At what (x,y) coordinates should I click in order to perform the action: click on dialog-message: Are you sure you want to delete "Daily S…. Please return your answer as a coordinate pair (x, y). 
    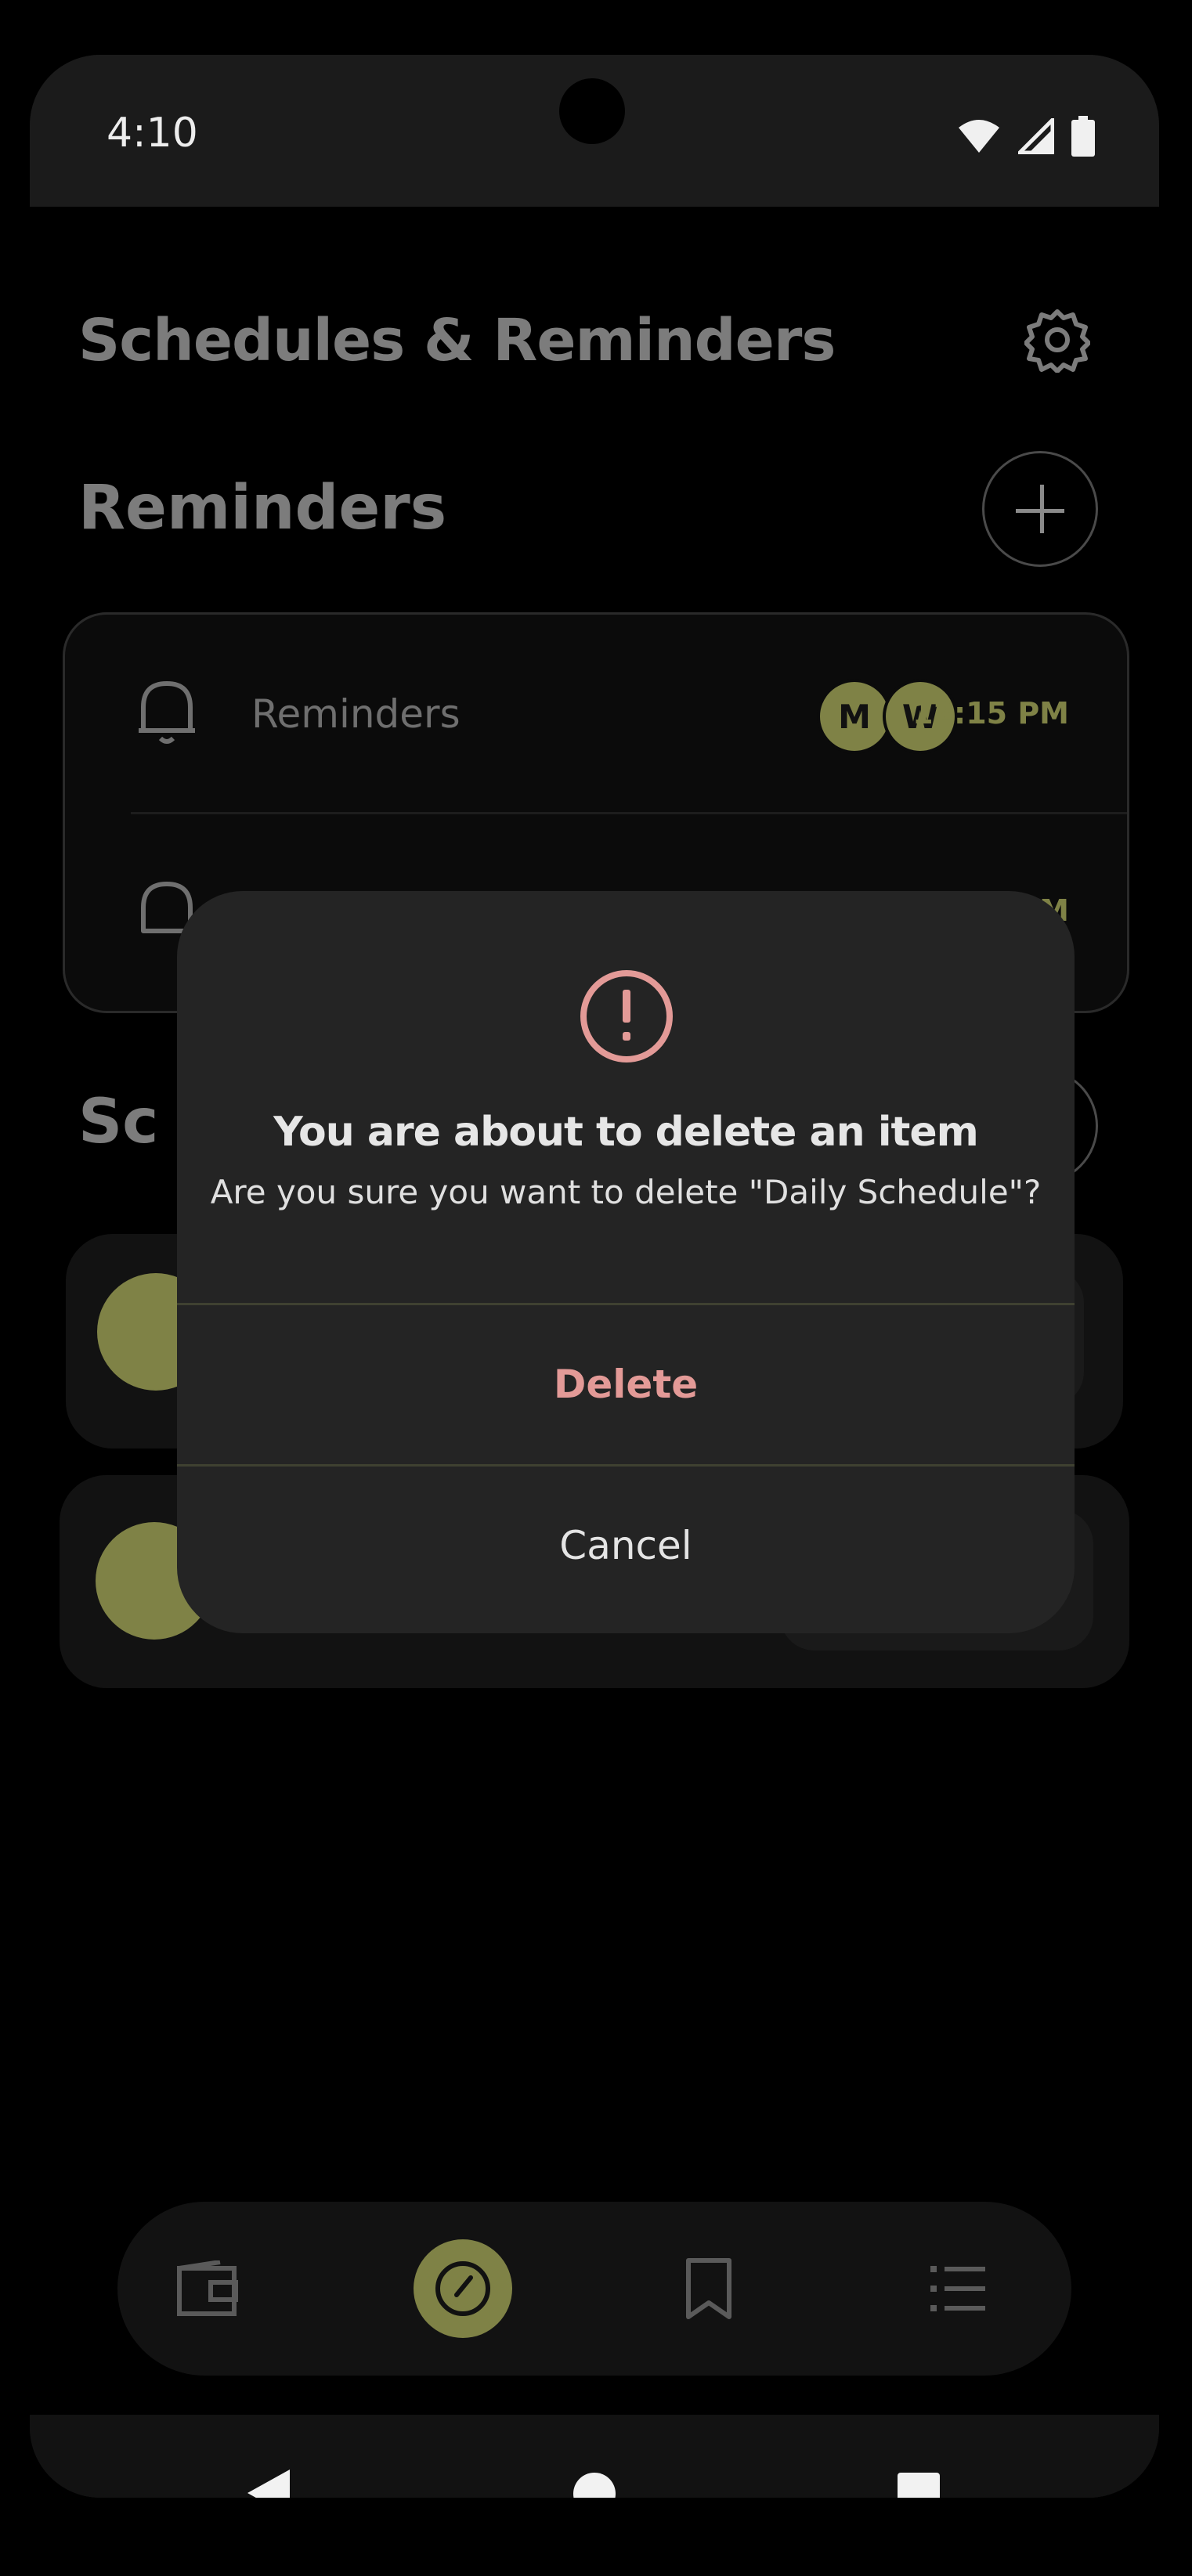
    Looking at the image, I should click on (626, 1192).